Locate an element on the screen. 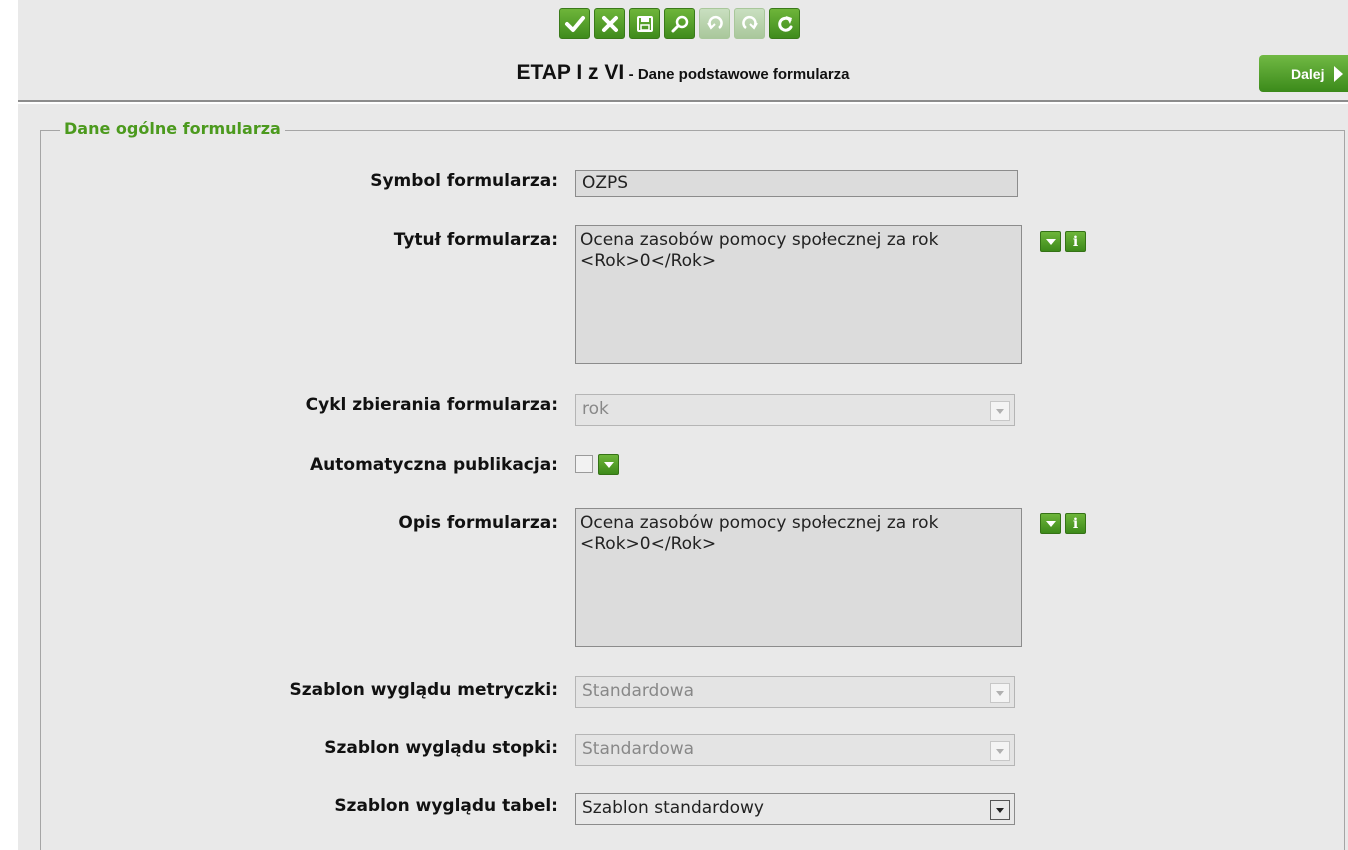 The image size is (1348, 850). next-button: Dalej is located at coordinates (1303, 73).